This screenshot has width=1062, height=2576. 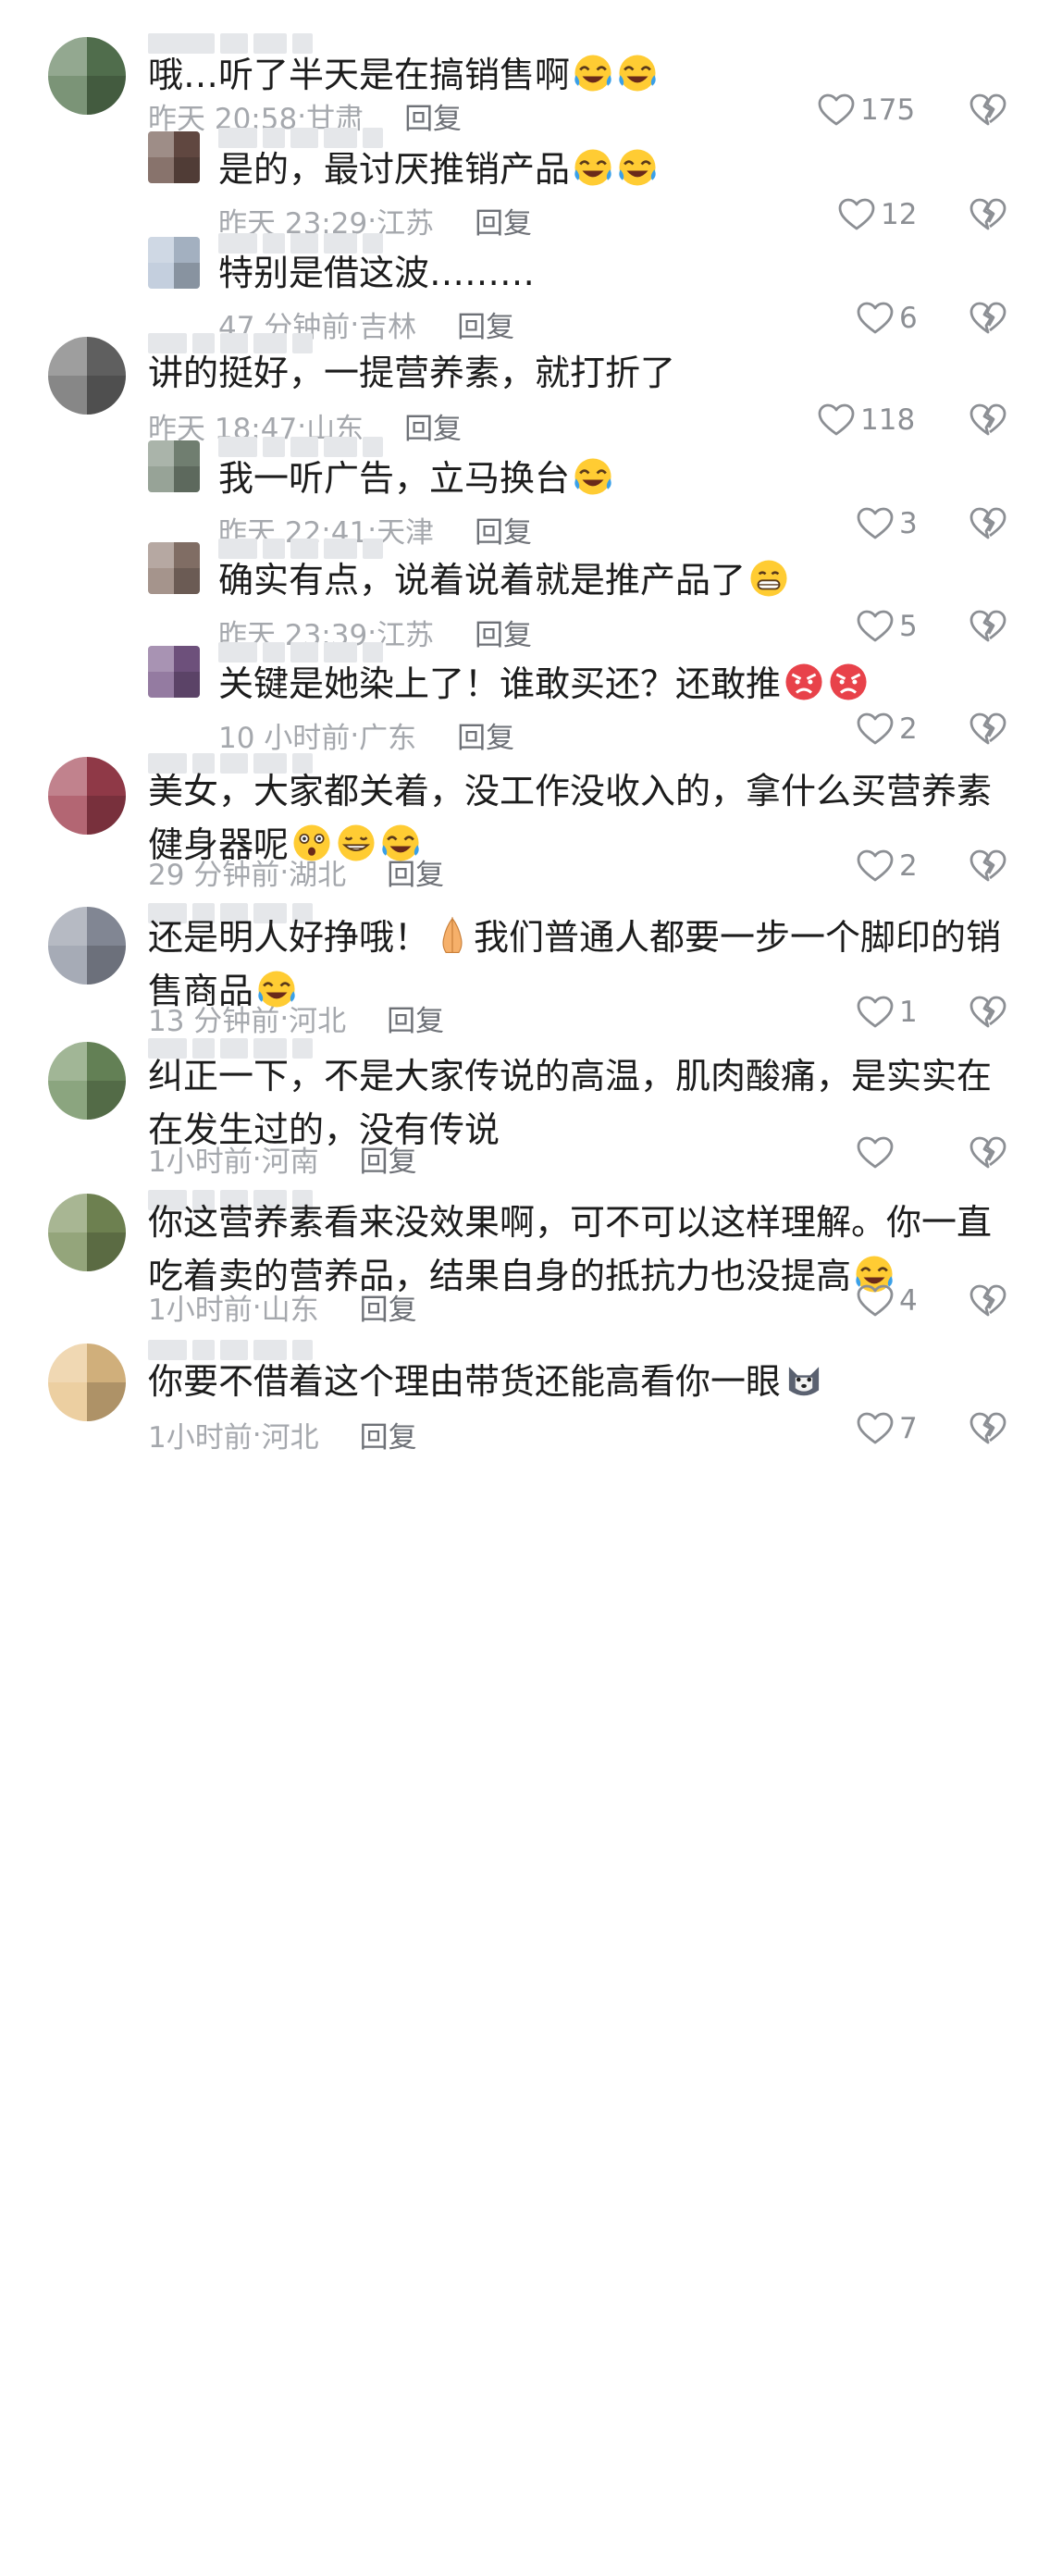 I want to click on comment-location: 湖北, so click(x=318, y=875).